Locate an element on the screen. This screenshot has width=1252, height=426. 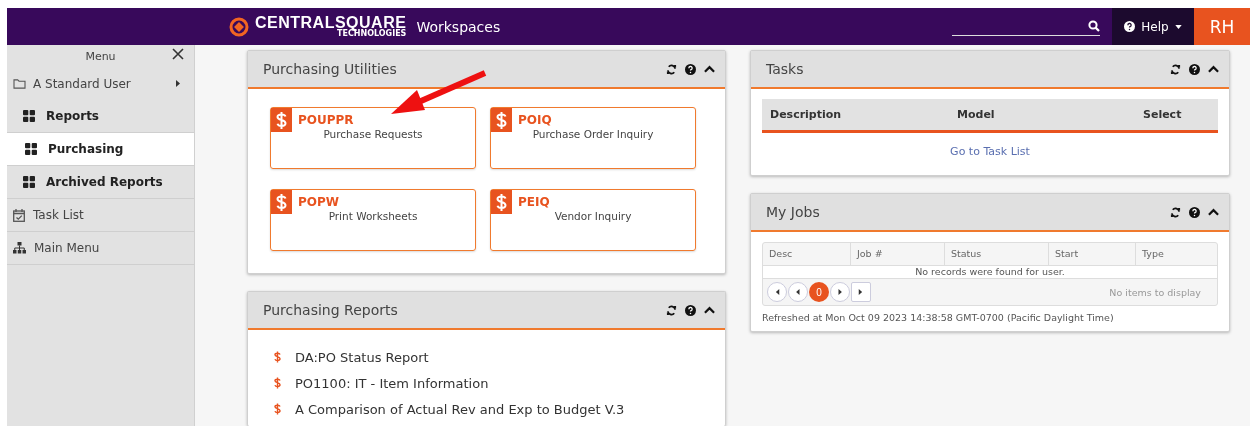
close-button is located at coordinates (178, 54).